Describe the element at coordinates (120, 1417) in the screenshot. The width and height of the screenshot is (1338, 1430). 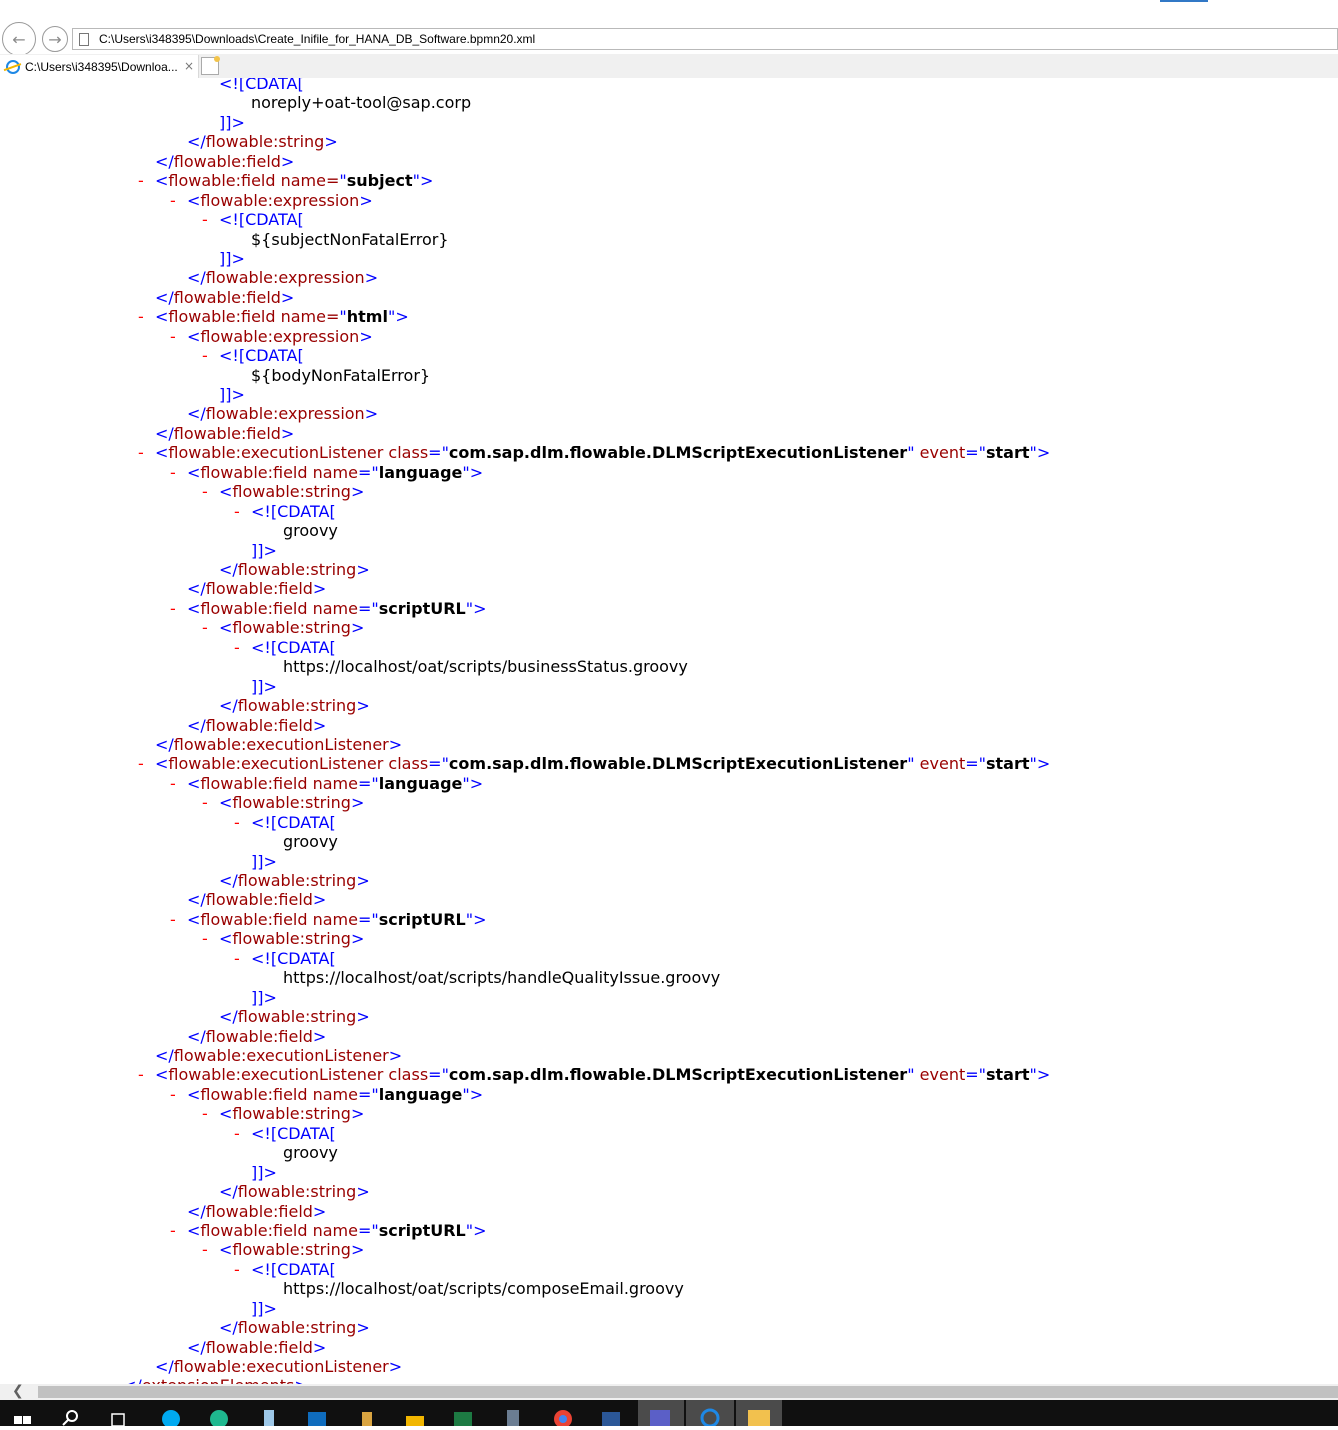
I see `task-view-icon` at that location.